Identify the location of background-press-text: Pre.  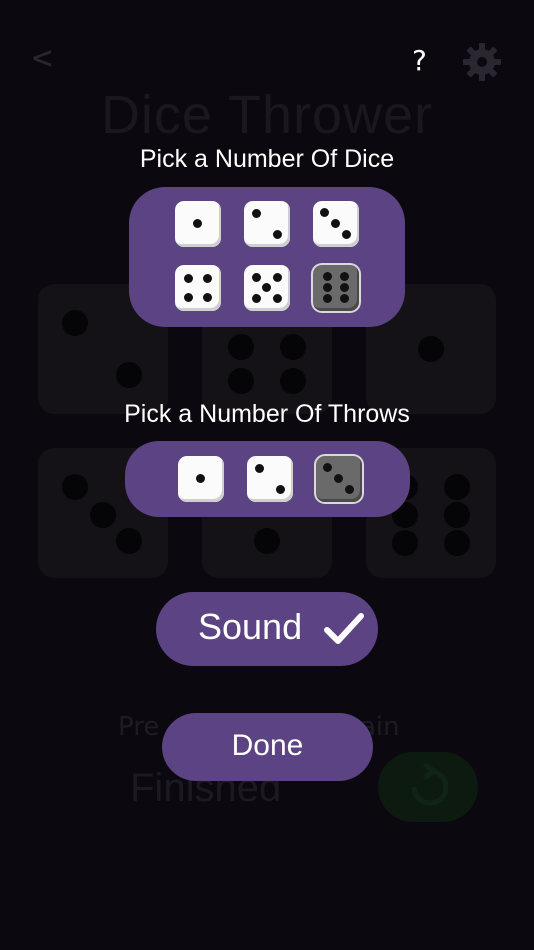
(139, 727).